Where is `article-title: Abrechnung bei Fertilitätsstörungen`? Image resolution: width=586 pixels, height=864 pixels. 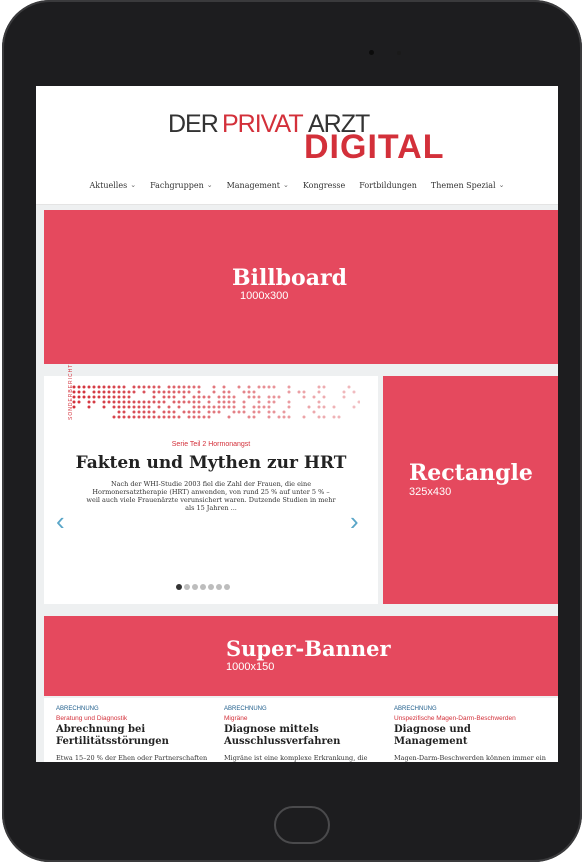 article-title: Abrechnung bei Fertilitätsstörungen is located at coordinates (132, 736).